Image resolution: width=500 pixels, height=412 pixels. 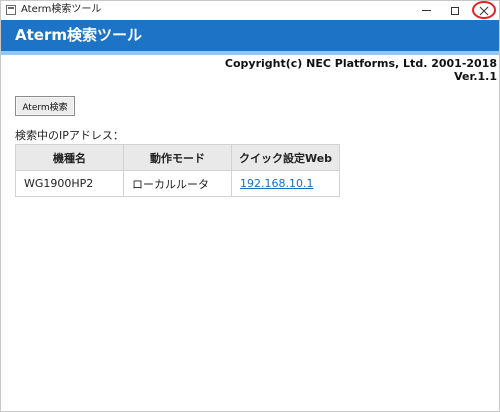 I want to click on quick-setup-link: 192.168.10.1, so click(x=276, y=183).